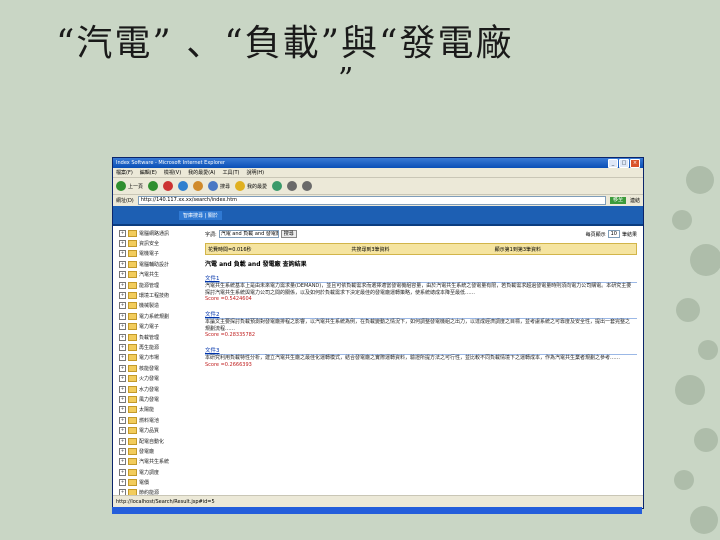 This screenshot has width=720, height=540. What do you see at coordinates (292, 186) in the screenshot?
I see `mail-button` at bounding box center [292, 186].